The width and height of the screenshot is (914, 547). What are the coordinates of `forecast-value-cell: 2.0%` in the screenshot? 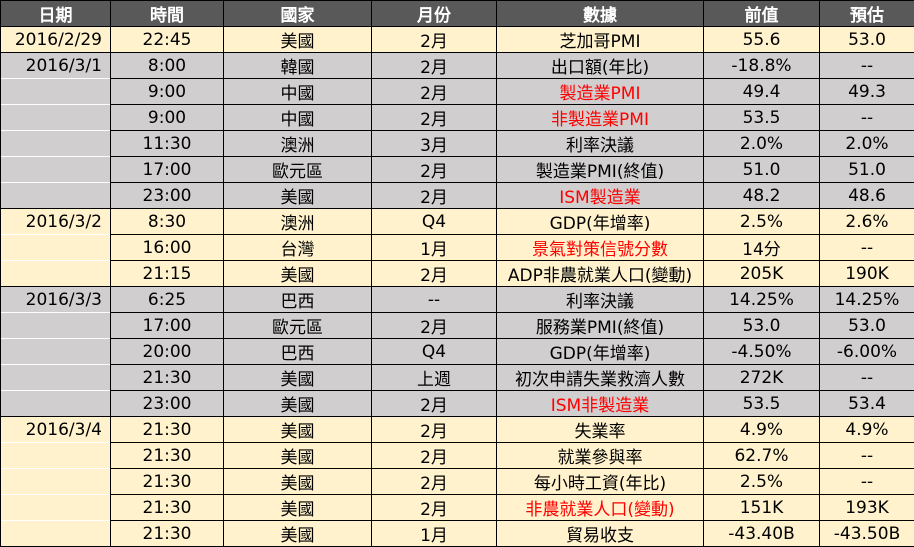 It's located at (867, 144).